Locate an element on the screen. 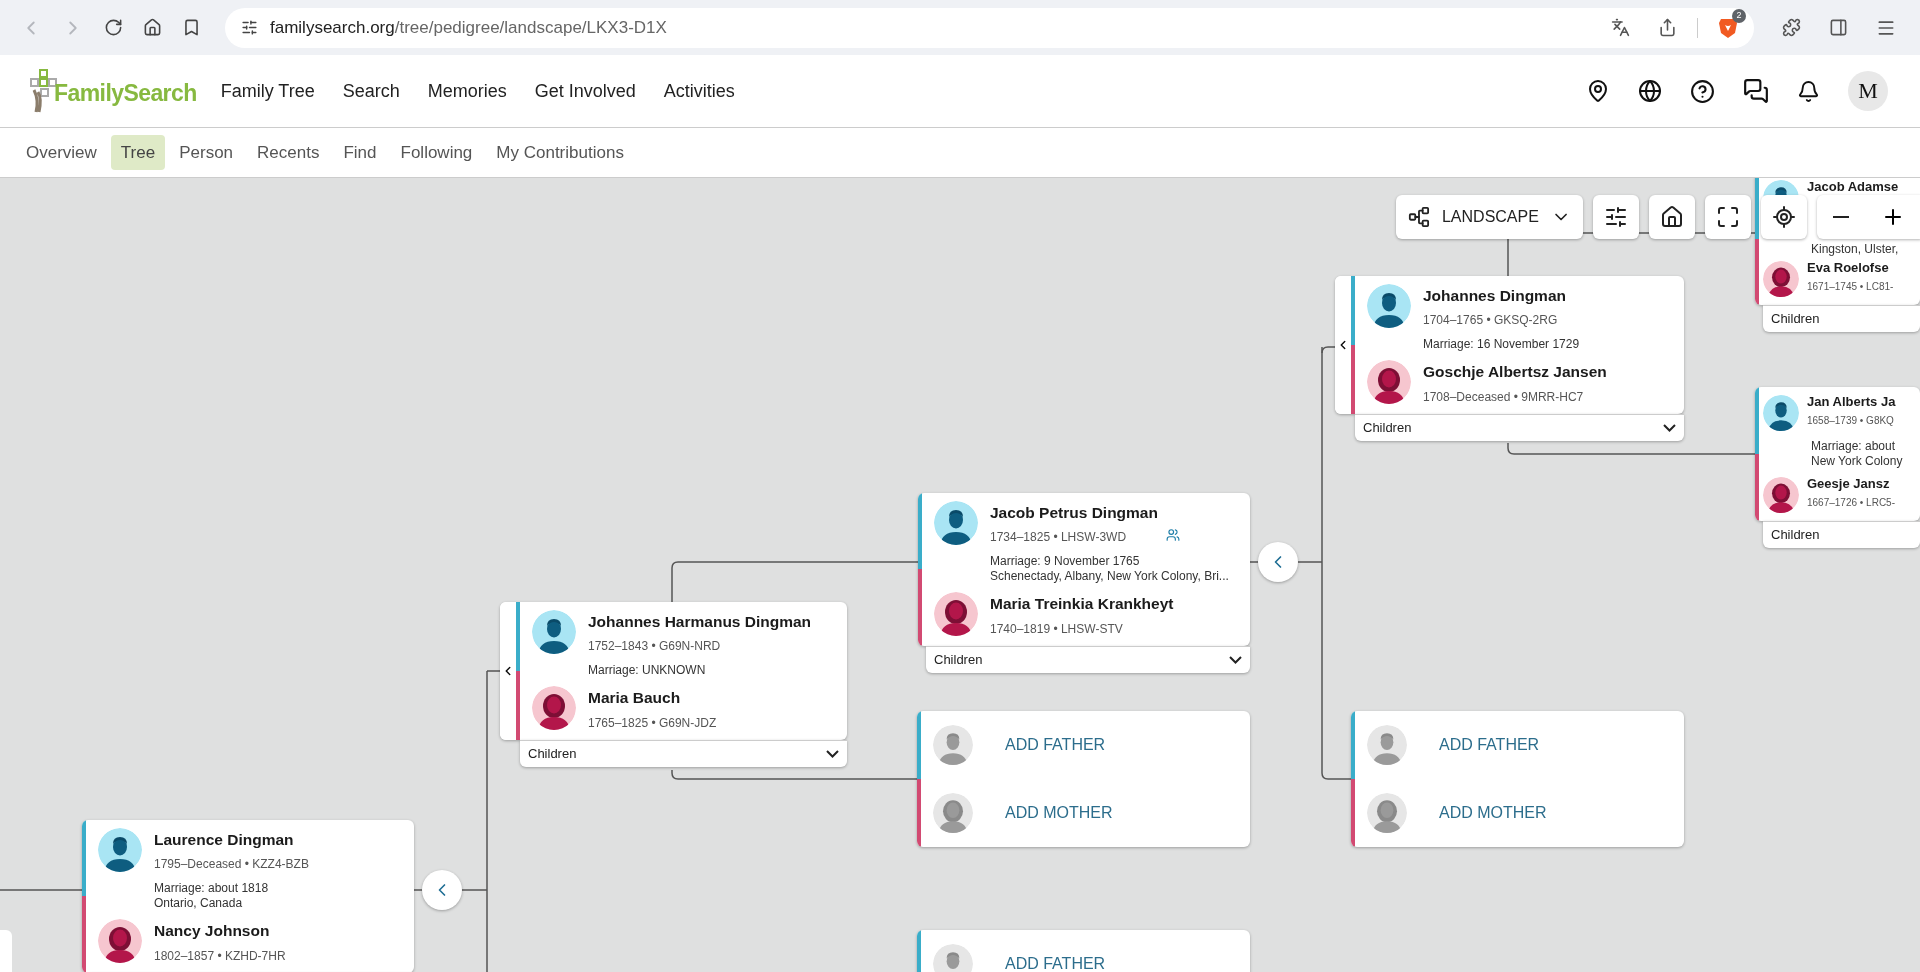 This screenshot has width=1920, height=972. subnav-tab: Tree is located at coordinates (138, 152).